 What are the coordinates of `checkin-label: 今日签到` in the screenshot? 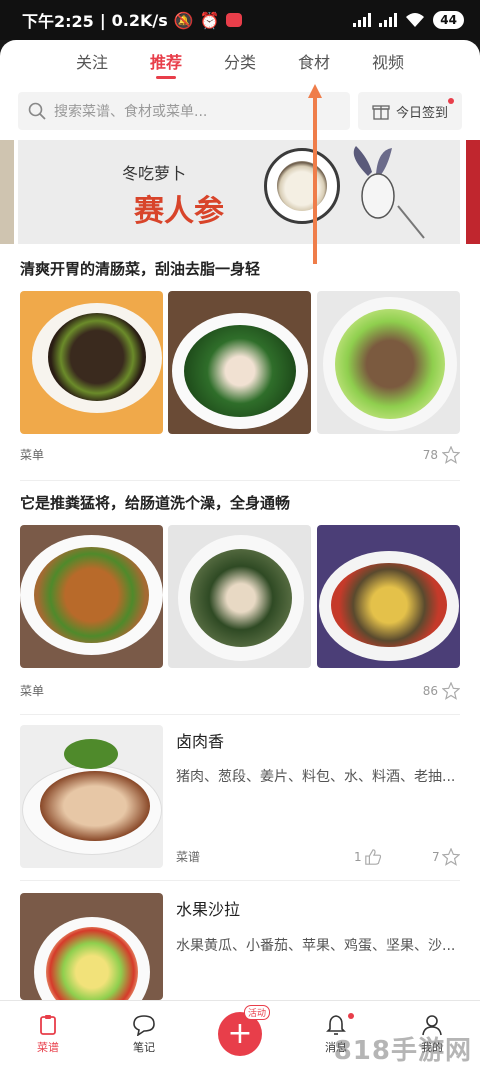 It's located at (421, 113).